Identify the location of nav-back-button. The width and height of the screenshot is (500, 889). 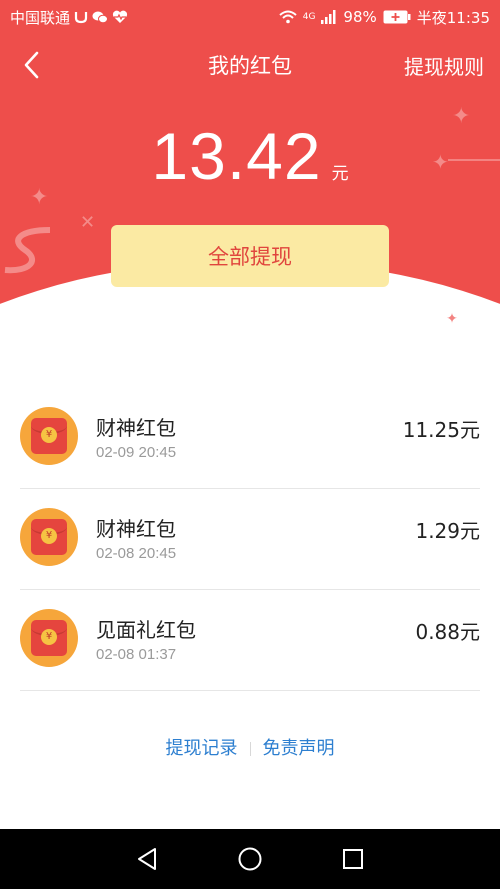
(147, 859).